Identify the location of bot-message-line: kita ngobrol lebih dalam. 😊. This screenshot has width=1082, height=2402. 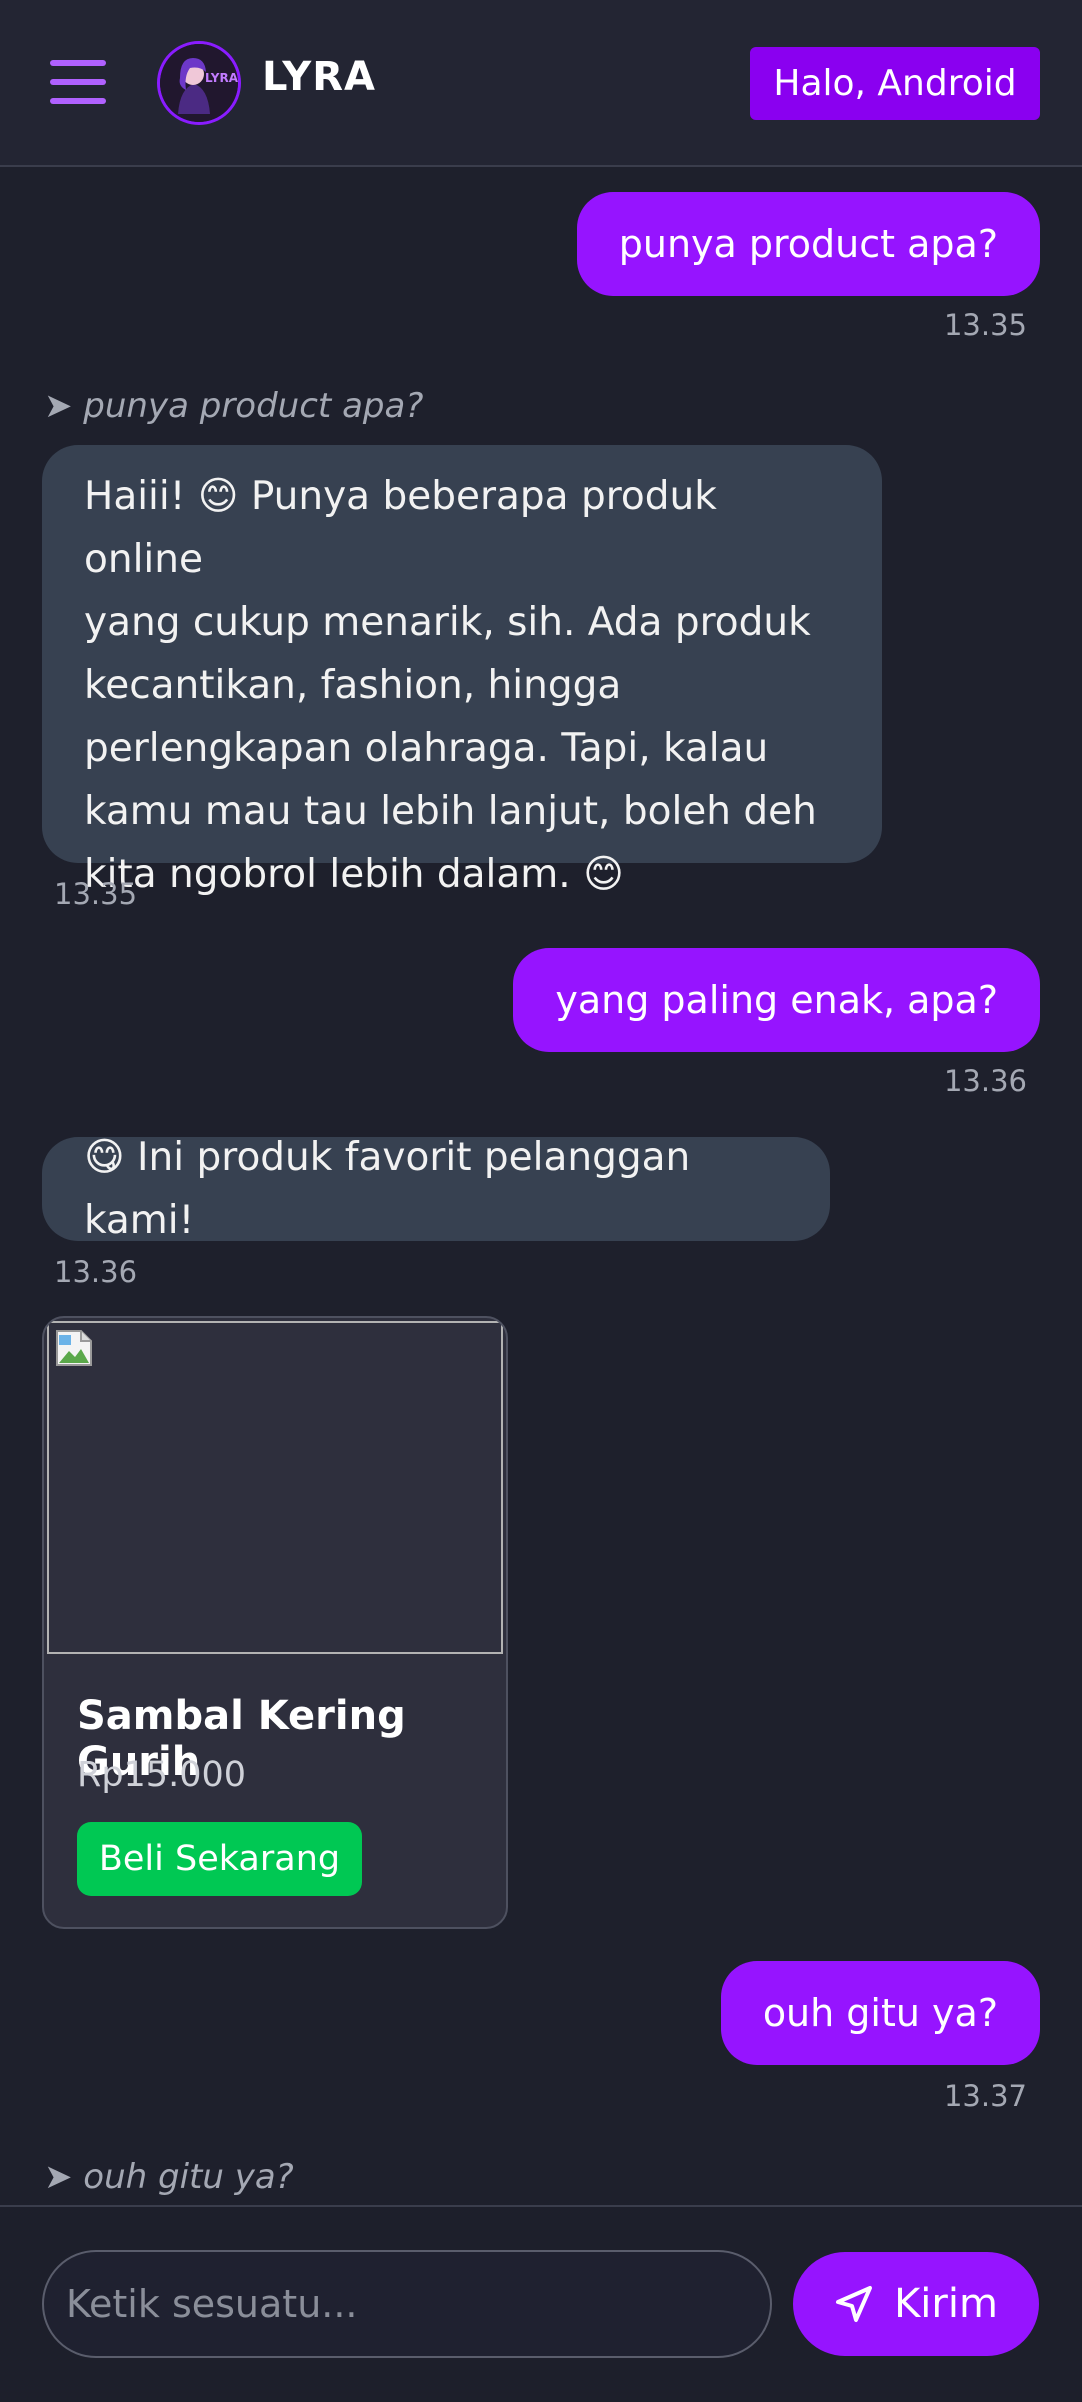
(354, 874).